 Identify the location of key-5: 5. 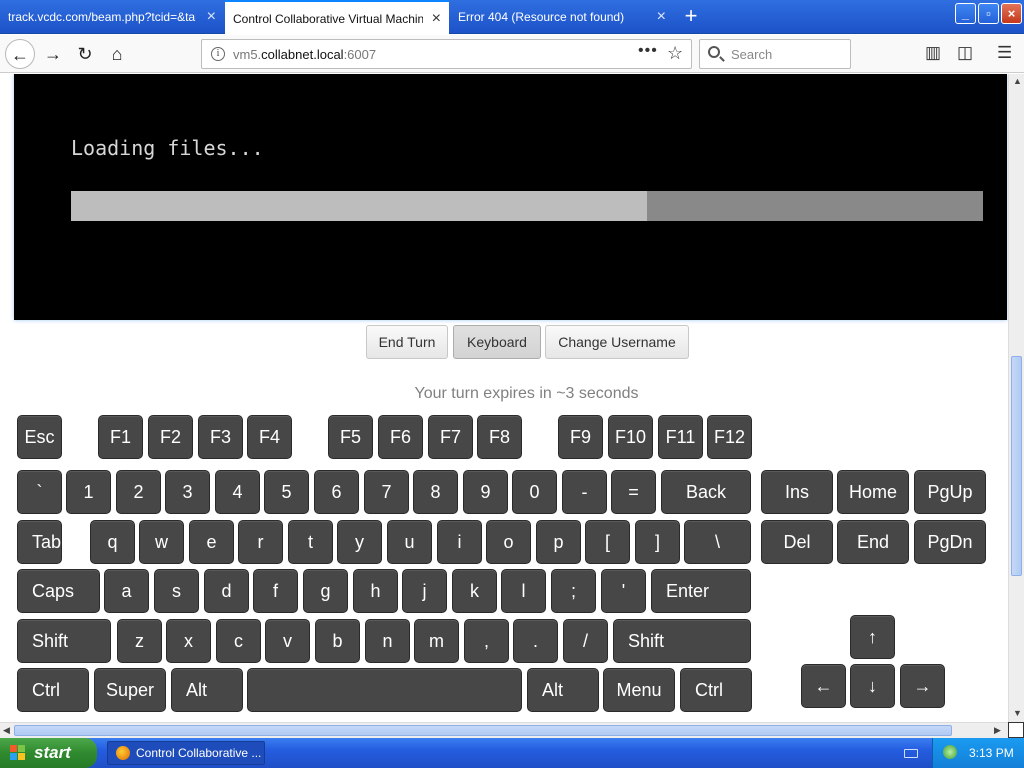
(286, 492).